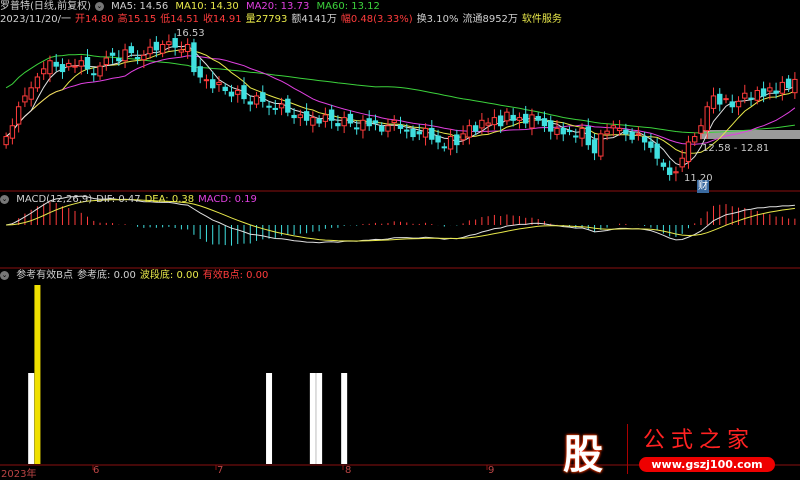 Image resolution: width=800 pixels, height=480 pixels. What do you see at coordinates (45, 6) in the screenshot?
I see `stock-name: 罗普特(日线,前复权)` at bounding box center [45, 6].